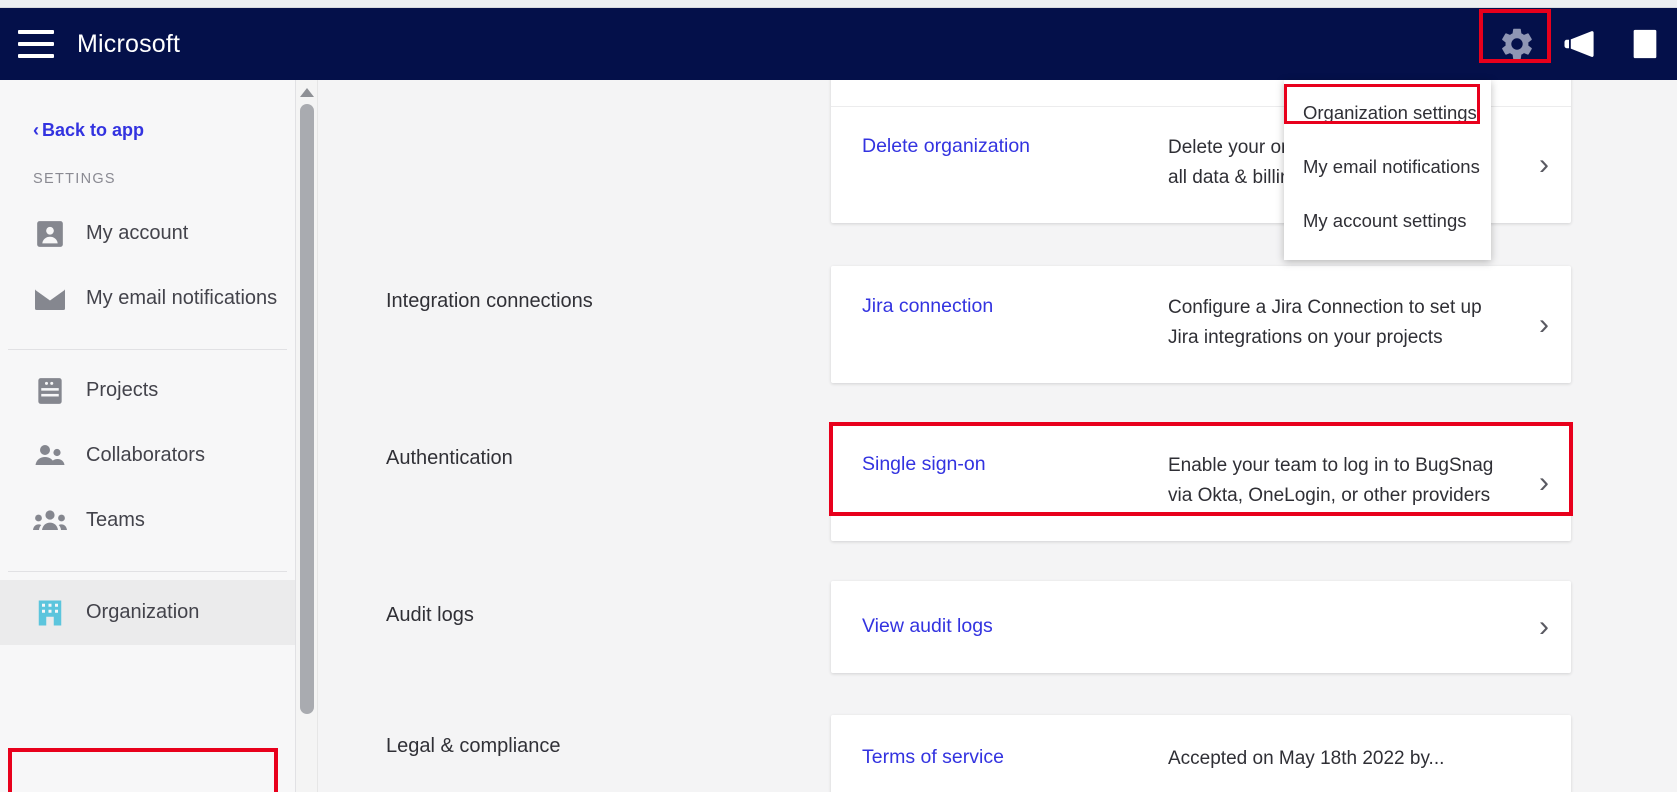 Image resolution: width=1677 pixels, height=792 pixels. Describe the element at coordinates (1515, 42) in the screenshot. I see `gear-icon` at that location.